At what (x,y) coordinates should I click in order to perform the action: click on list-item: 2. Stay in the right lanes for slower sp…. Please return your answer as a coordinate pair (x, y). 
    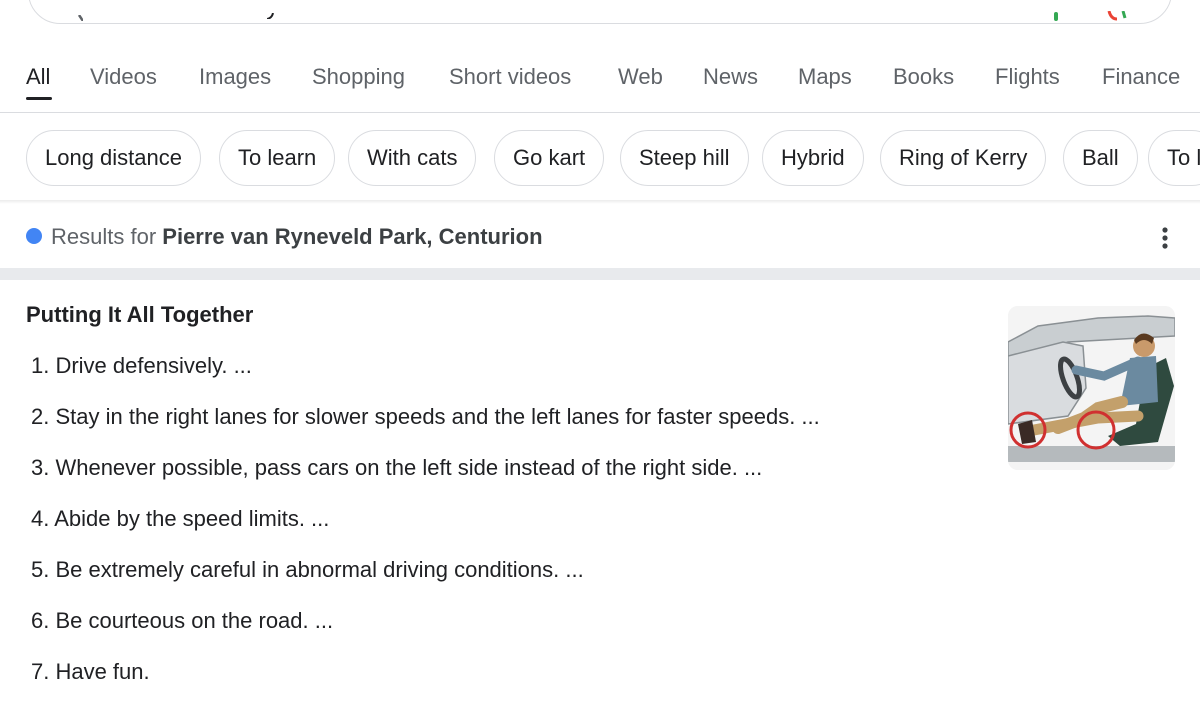
    Looking at the image, I should click on (425, 416).